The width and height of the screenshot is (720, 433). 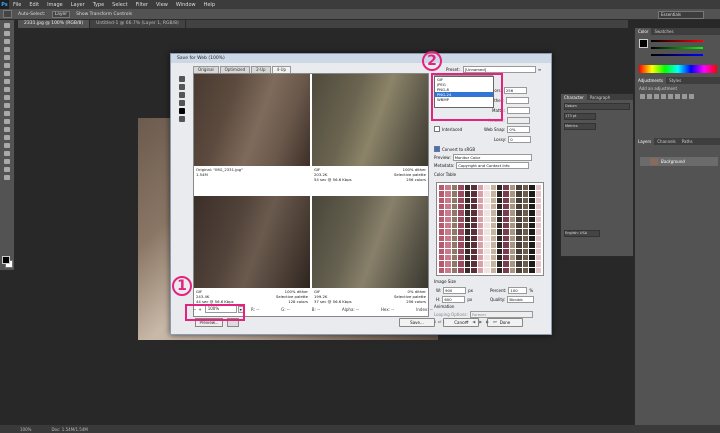 What do you see at coordinates (492, 157) in the screenshot?
I see `preview-mode-select: Monitor Color` at bounding box center [492, 157].